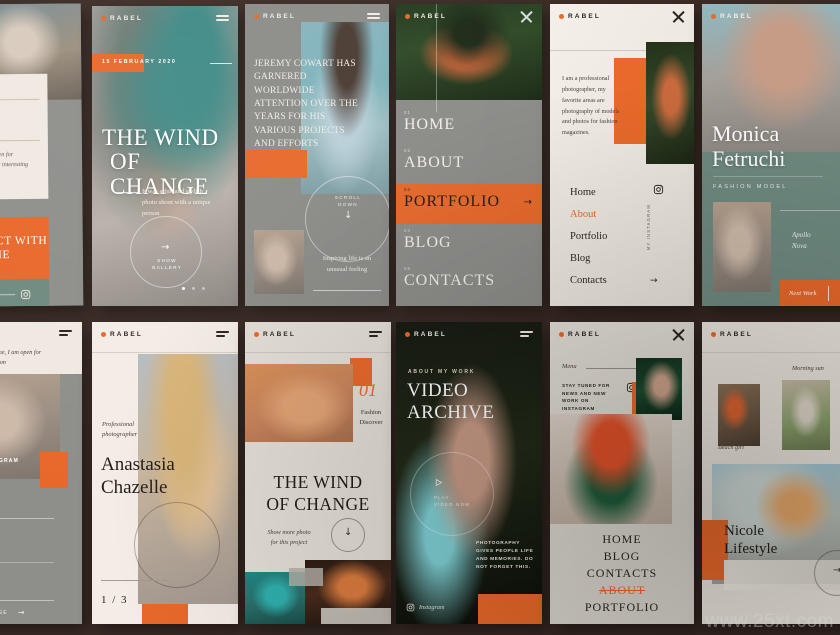 The width and height of the screenshot is (840, 635). Describe the element at coordinates (165, 18) in the screenshot. I see `hero-header: RABEL` at that location.